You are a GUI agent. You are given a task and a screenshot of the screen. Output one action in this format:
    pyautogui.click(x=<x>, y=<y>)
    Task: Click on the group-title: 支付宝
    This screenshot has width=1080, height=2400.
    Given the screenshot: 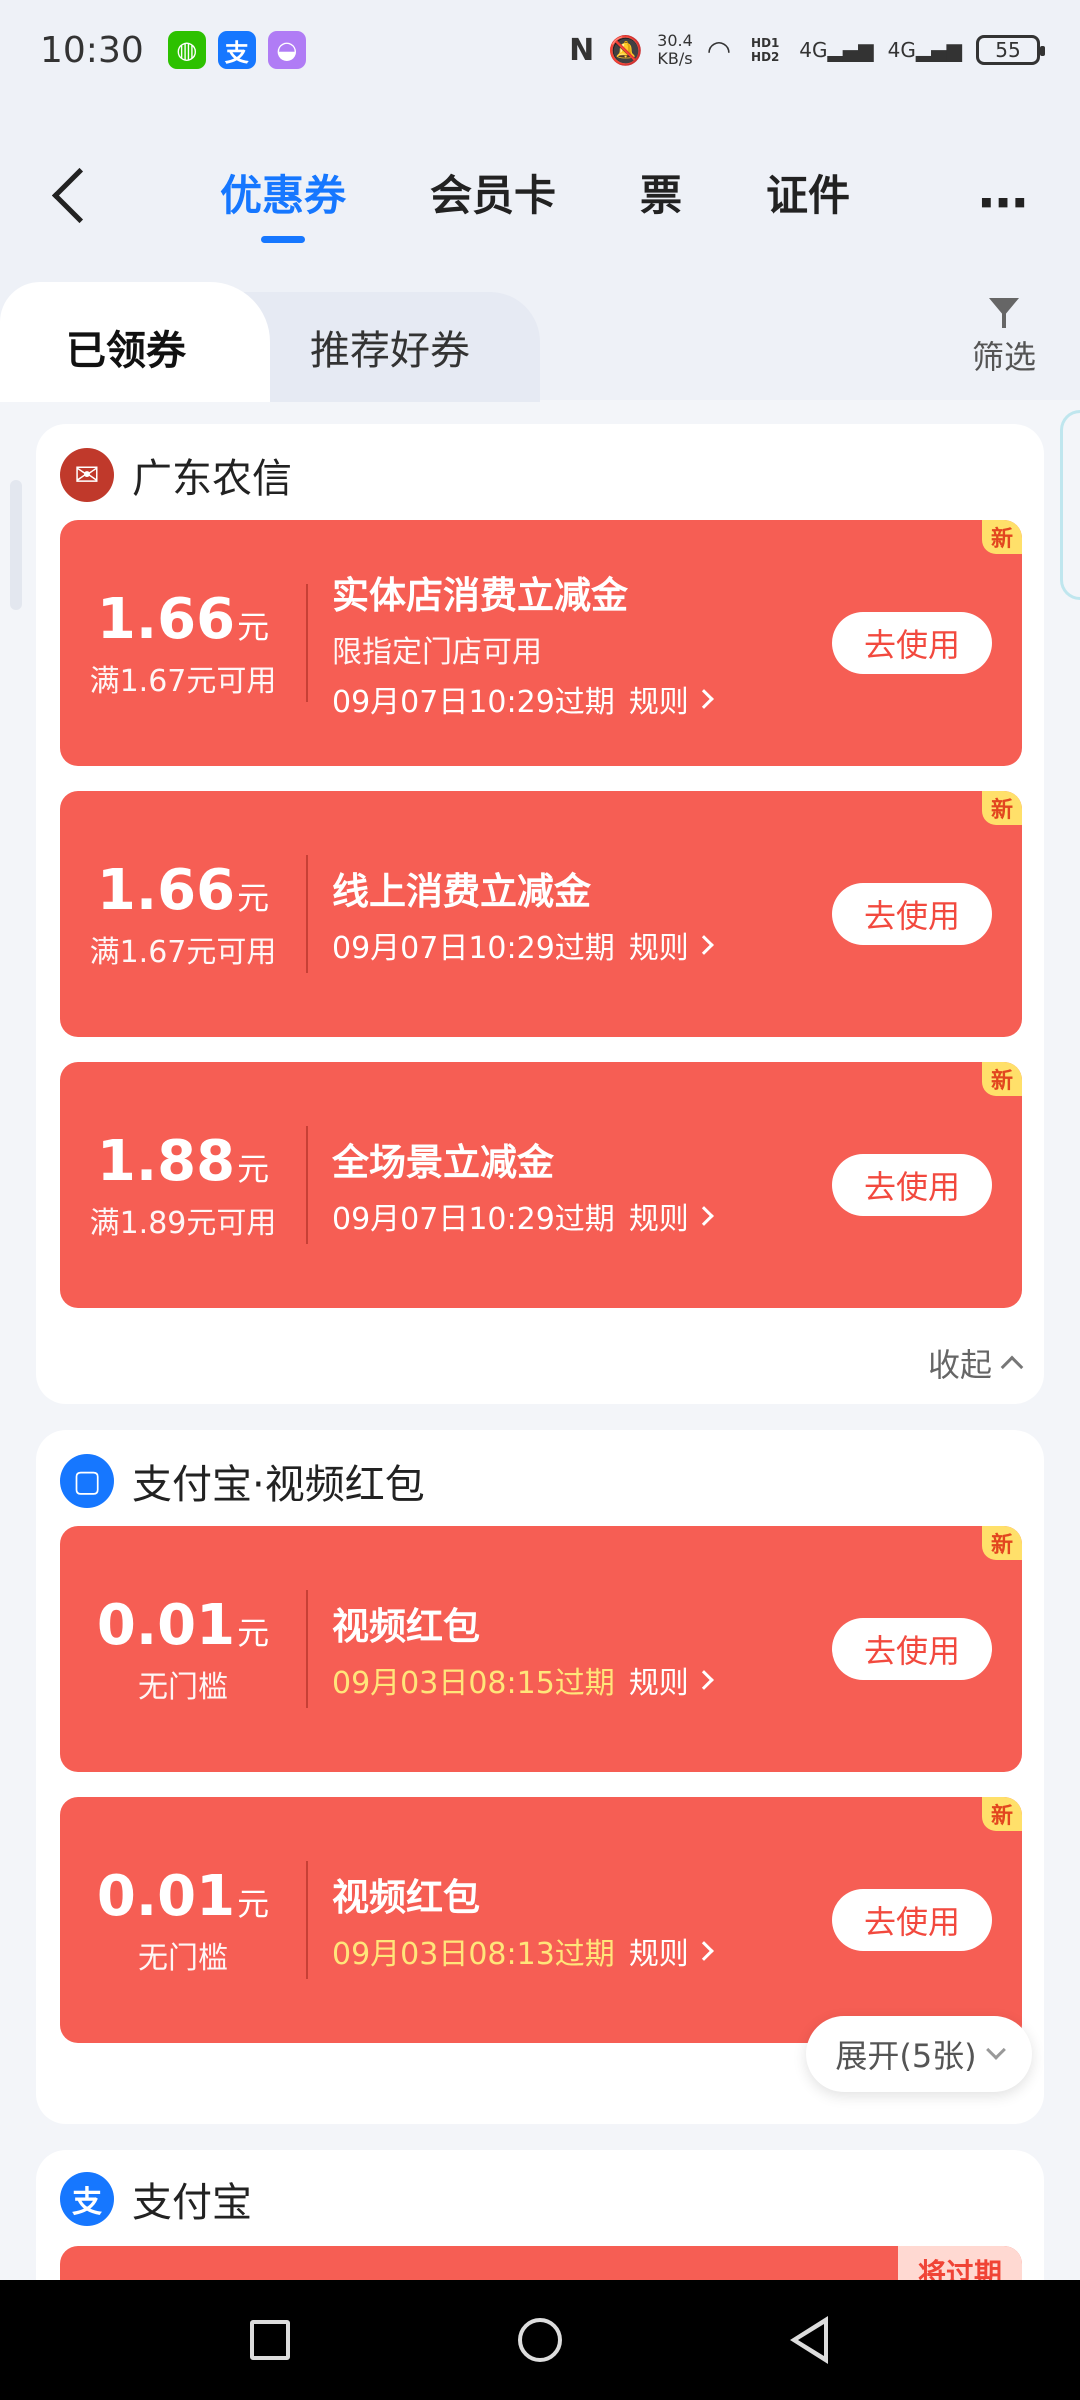 What is the action you would take?
    pyautogui.click(x=192, y=2203)
    